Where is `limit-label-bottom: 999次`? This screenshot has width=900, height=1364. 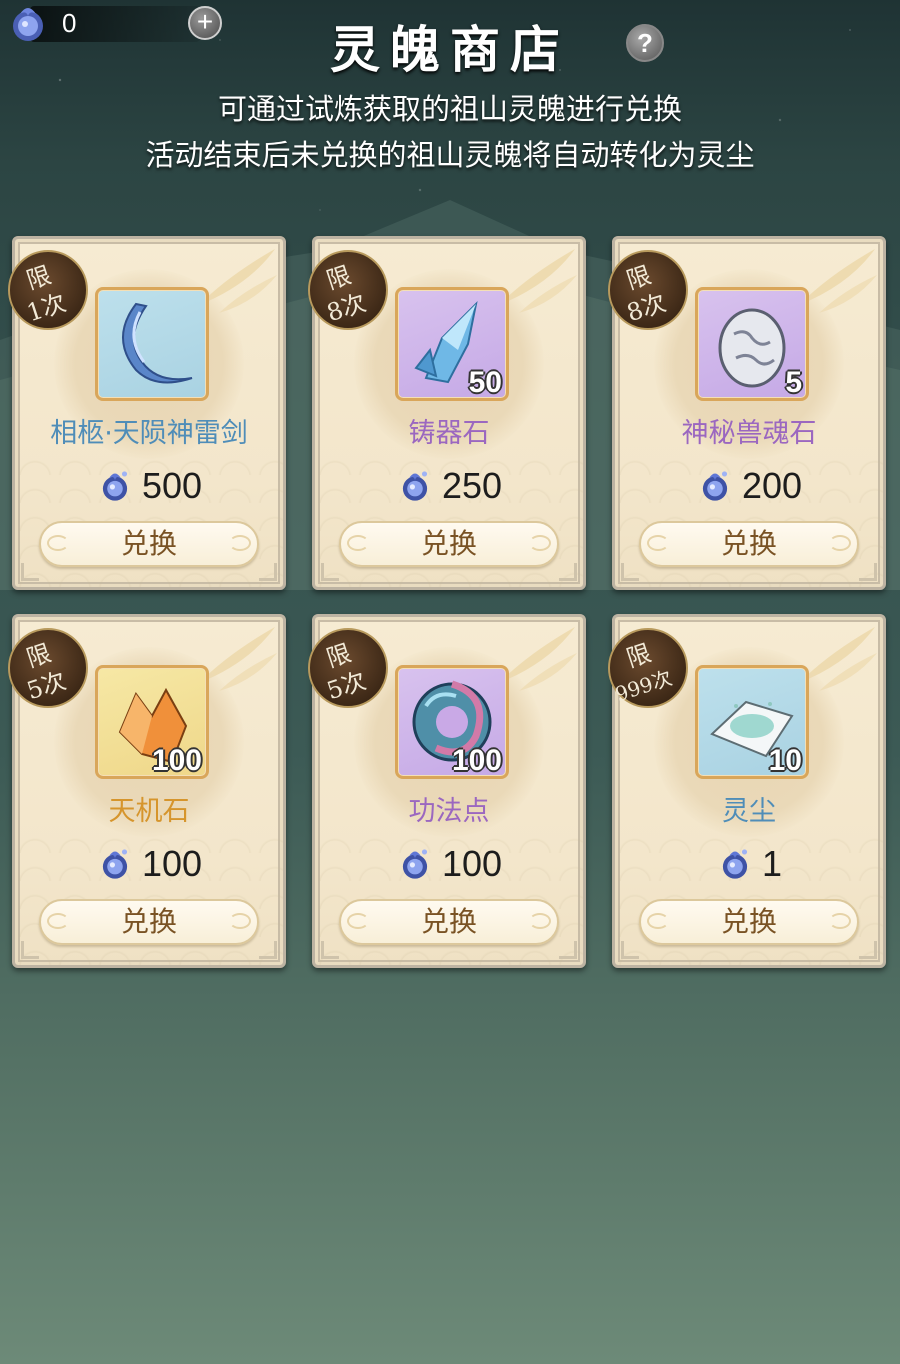
limit-label-bottom: 999次 is located at coordinates (643, 686).